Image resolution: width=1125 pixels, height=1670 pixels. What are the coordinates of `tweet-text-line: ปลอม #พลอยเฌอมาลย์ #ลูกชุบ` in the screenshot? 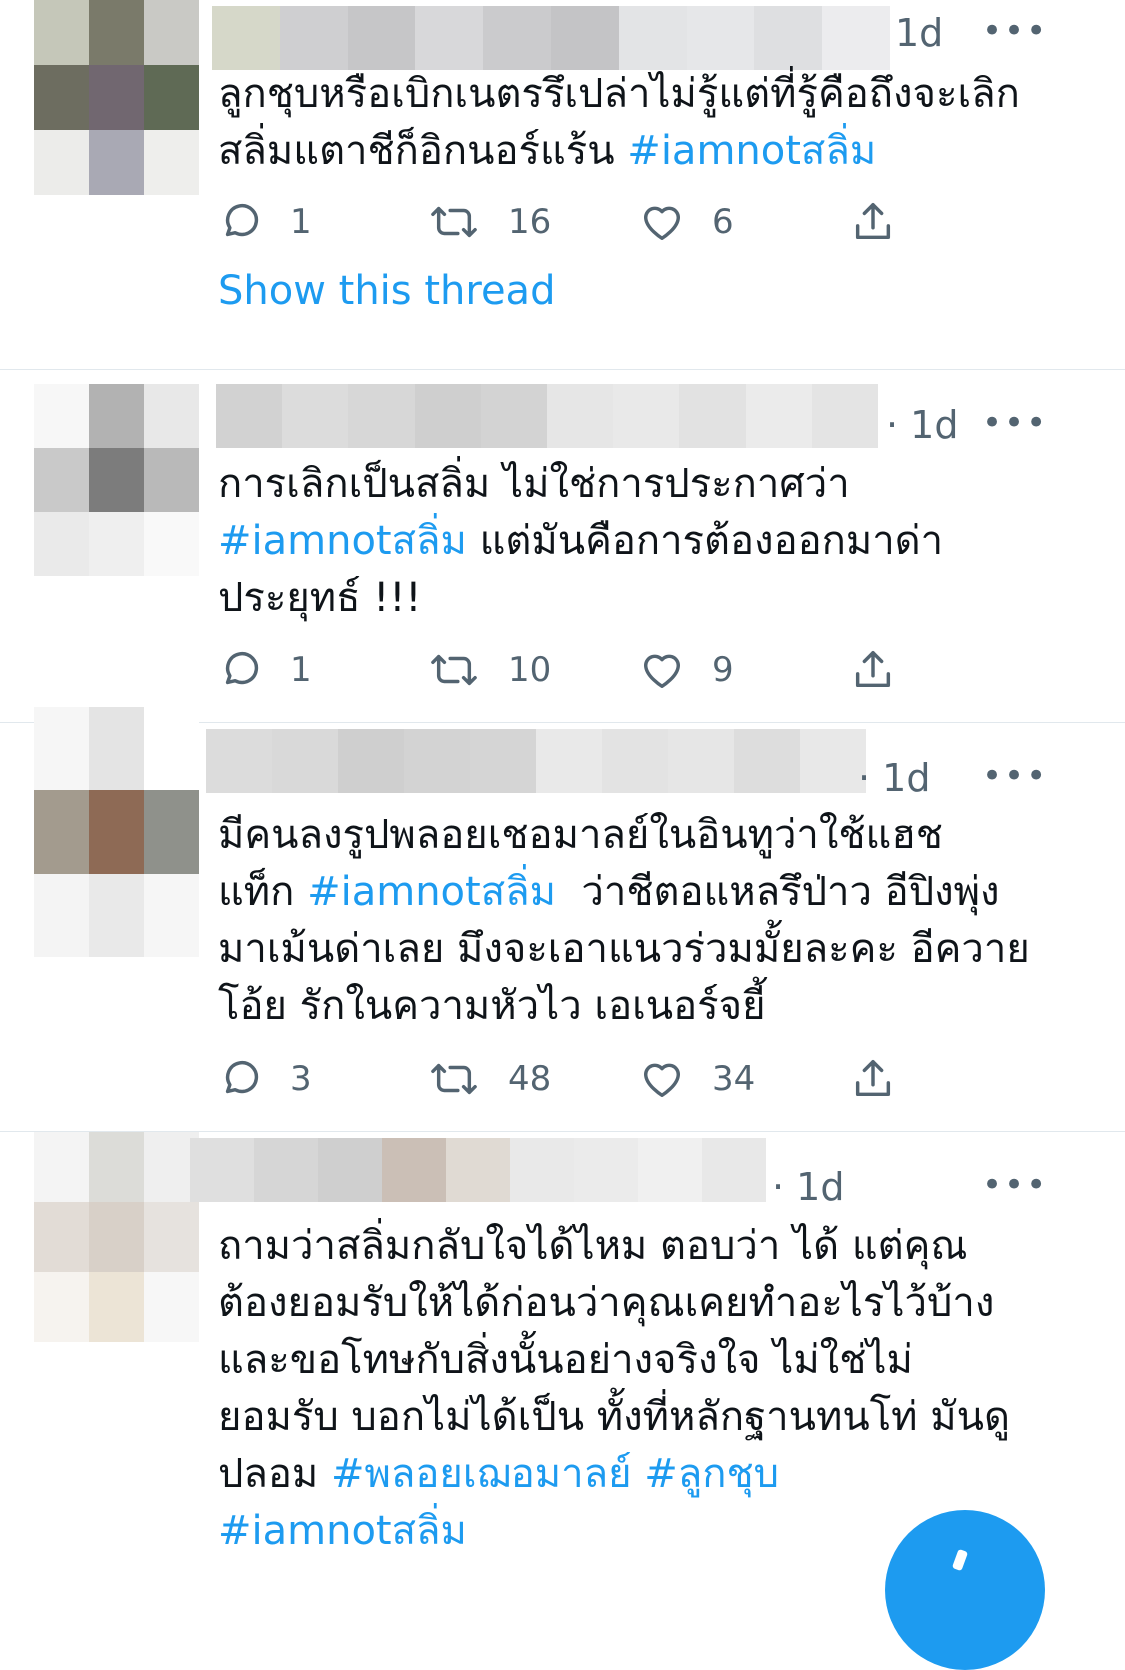 It's located at (648, 1474).